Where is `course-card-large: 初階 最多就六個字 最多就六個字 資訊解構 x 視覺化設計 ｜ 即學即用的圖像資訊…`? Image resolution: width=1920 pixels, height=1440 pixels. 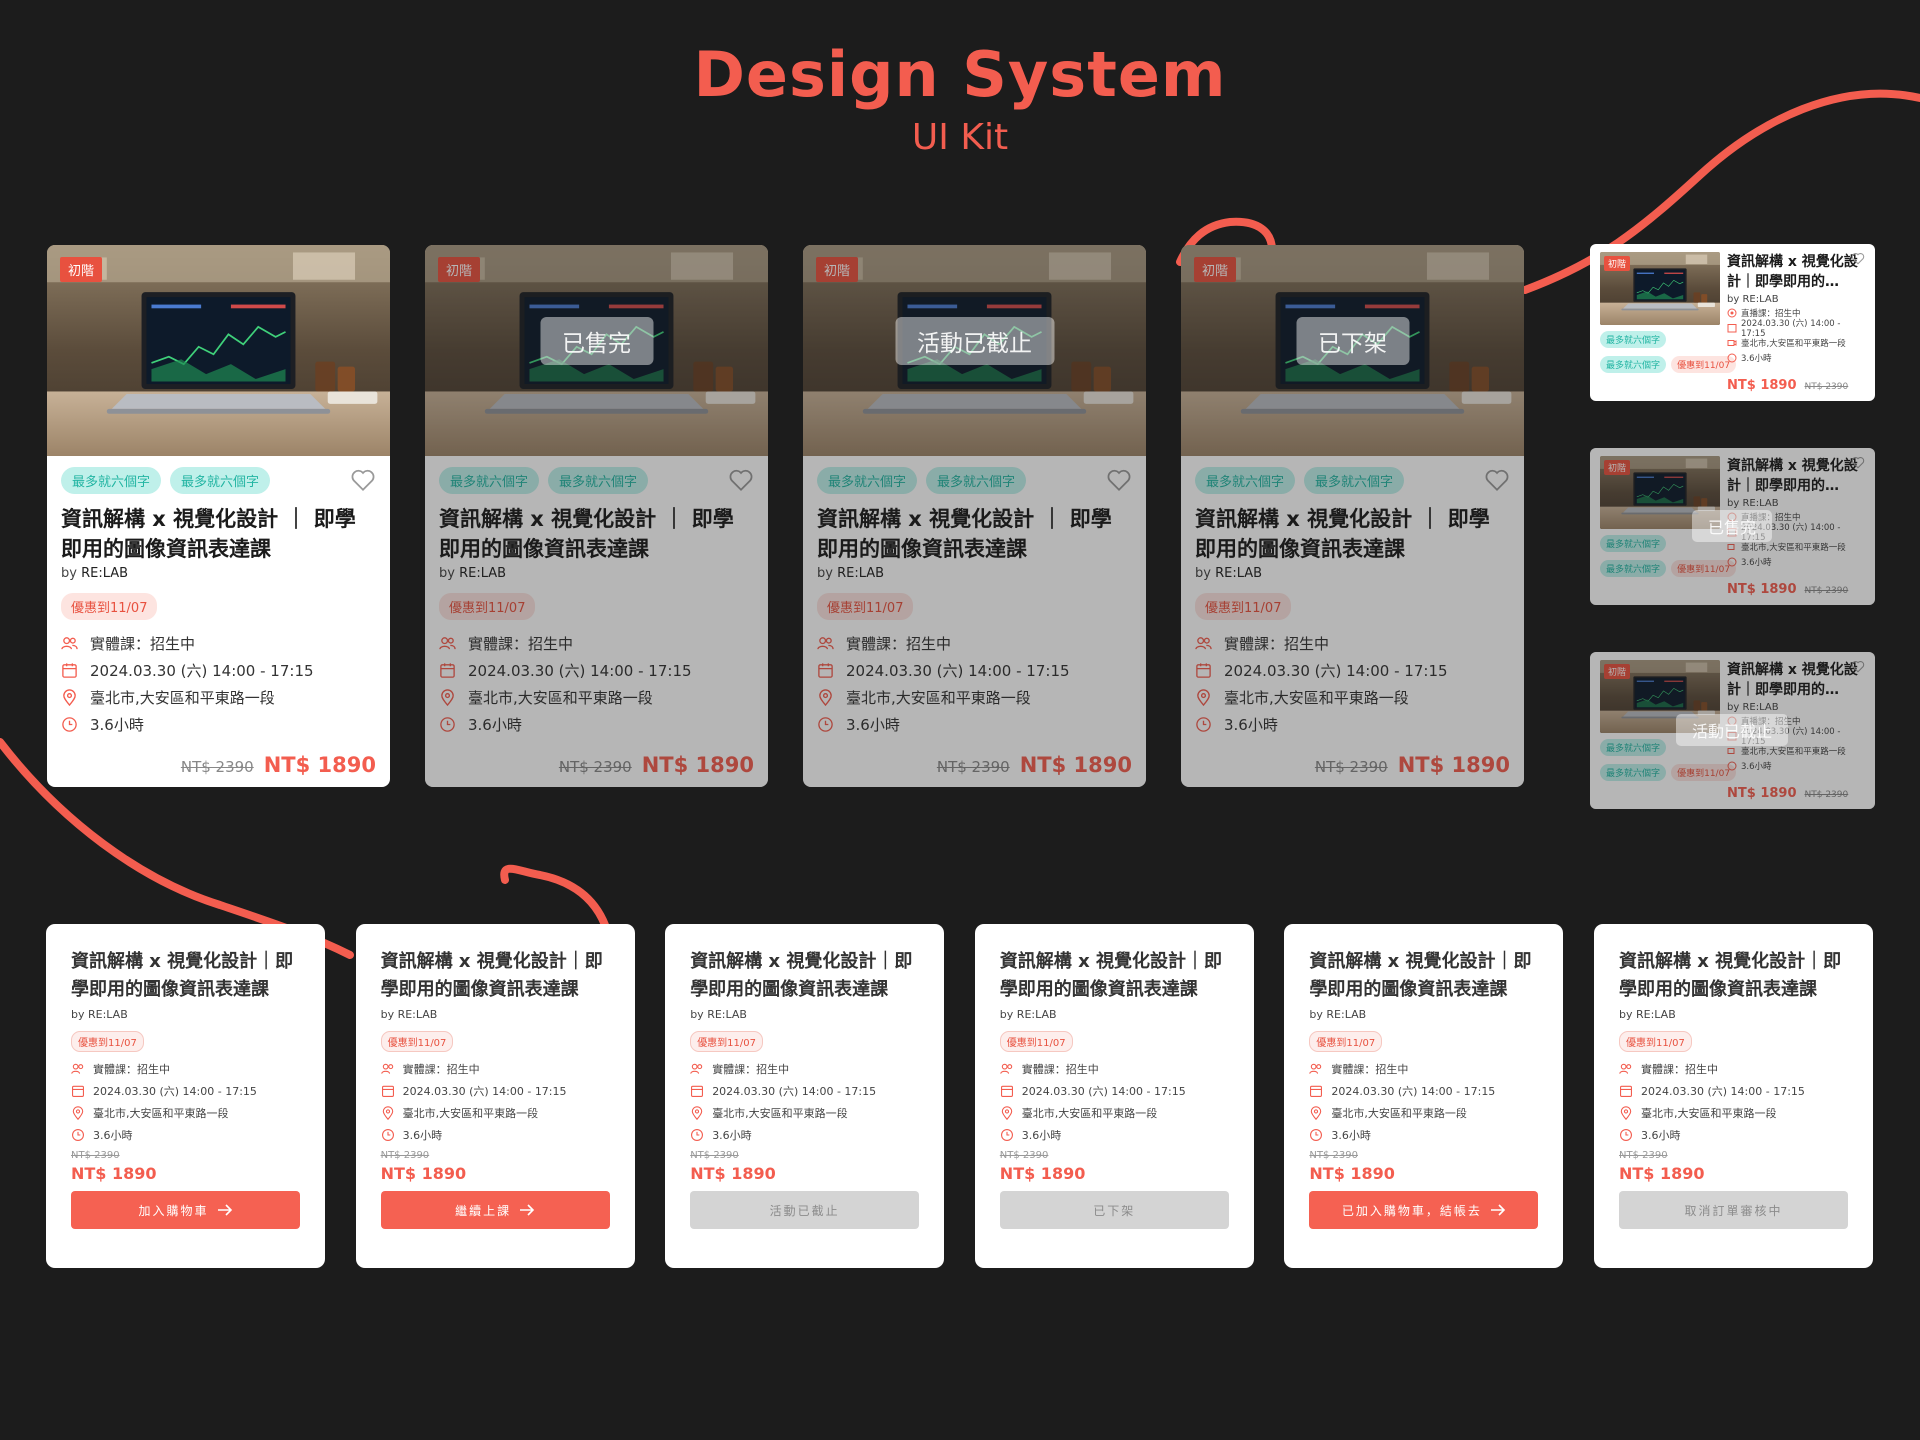 course-card-large: 初階 最多就六個字 最多就六個字 資訊解構 x 視覺化設計 ｜ 即學即用的圖像資訊… is located at coordinates (218, 516).